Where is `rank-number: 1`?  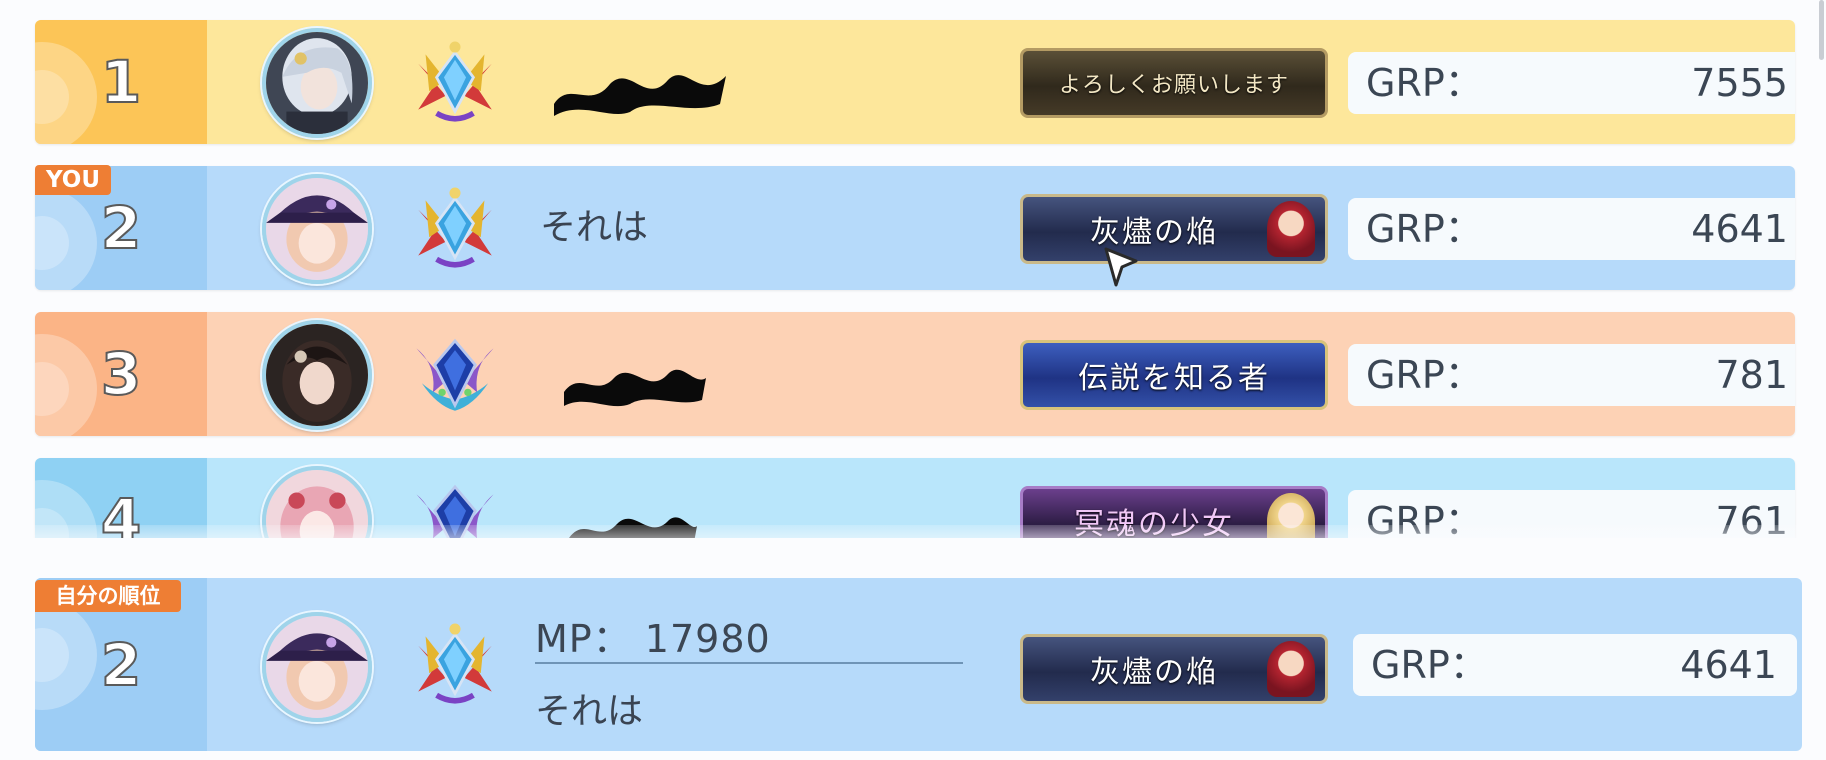
rank-number: 1 is located at coordinates (121, 82).